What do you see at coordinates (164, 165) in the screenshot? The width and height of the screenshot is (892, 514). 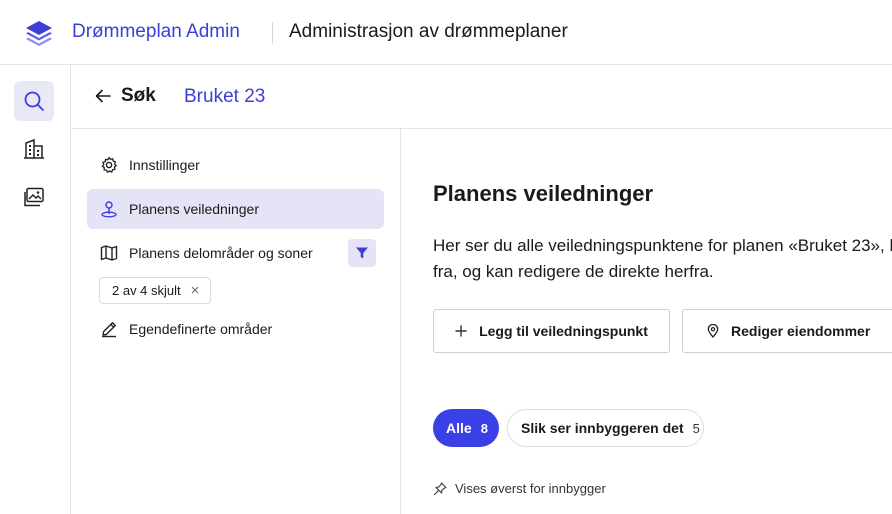 I see `nav-label: Innstillinger` at bounding box center [164, 165].